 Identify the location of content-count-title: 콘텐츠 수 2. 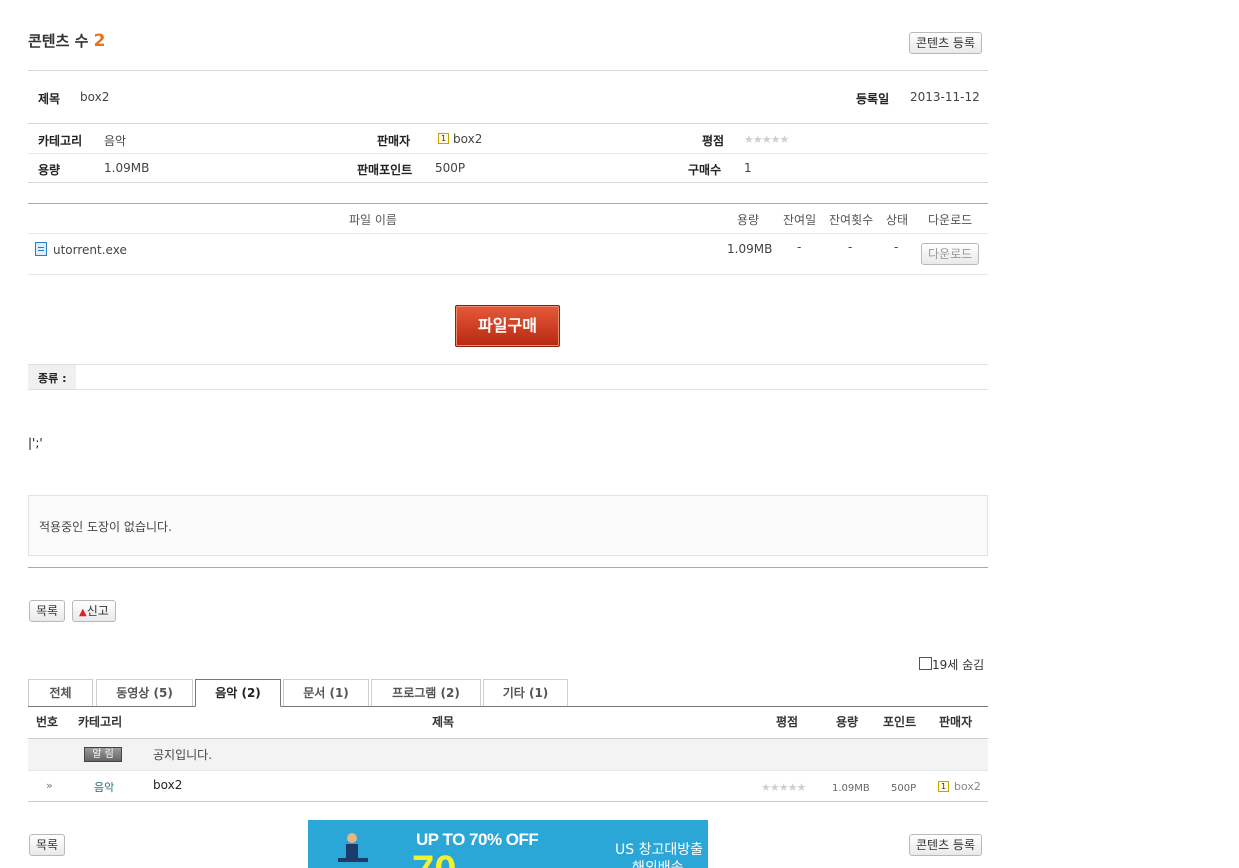
(67, 40).